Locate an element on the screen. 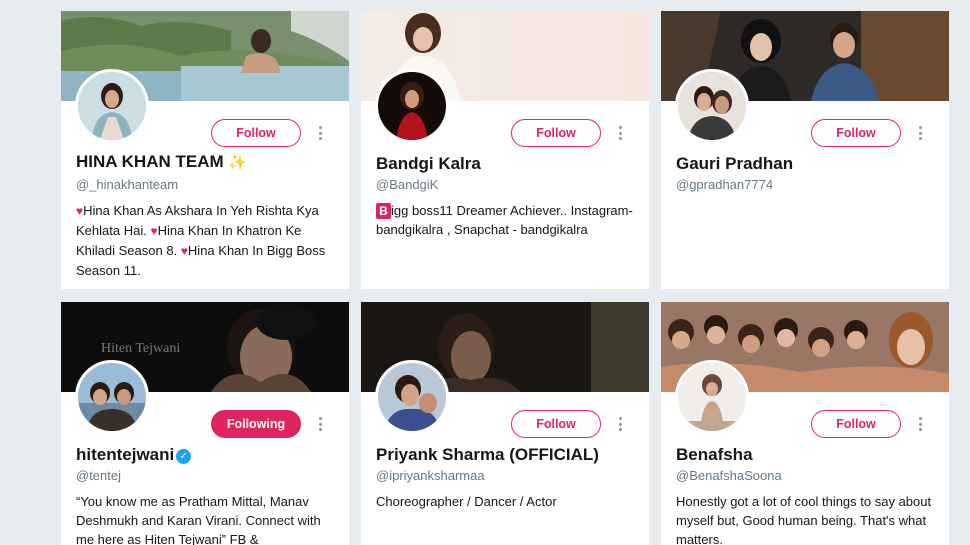 This screenshot has width=970, height=545. profile-name-text: hitentejwani is located at coordinates (125, 454).